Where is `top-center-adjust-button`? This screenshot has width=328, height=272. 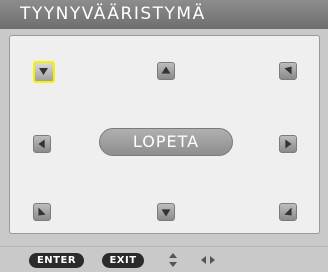 top-center-adjust-button is located at coordinates (166, 71).